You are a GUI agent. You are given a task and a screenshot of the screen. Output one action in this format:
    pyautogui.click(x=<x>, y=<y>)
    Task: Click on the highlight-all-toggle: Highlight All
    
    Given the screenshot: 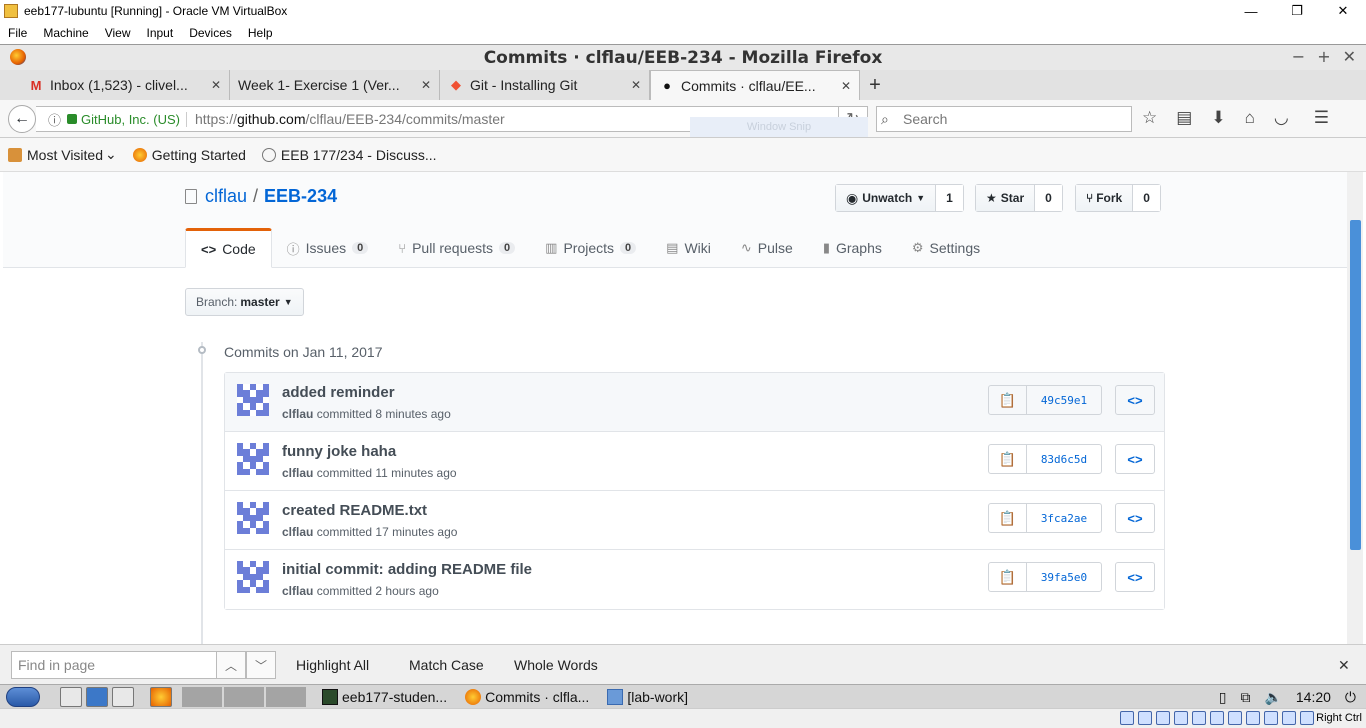 What is the action you would take?
    pyautogui.click(x=332, y=665)
    